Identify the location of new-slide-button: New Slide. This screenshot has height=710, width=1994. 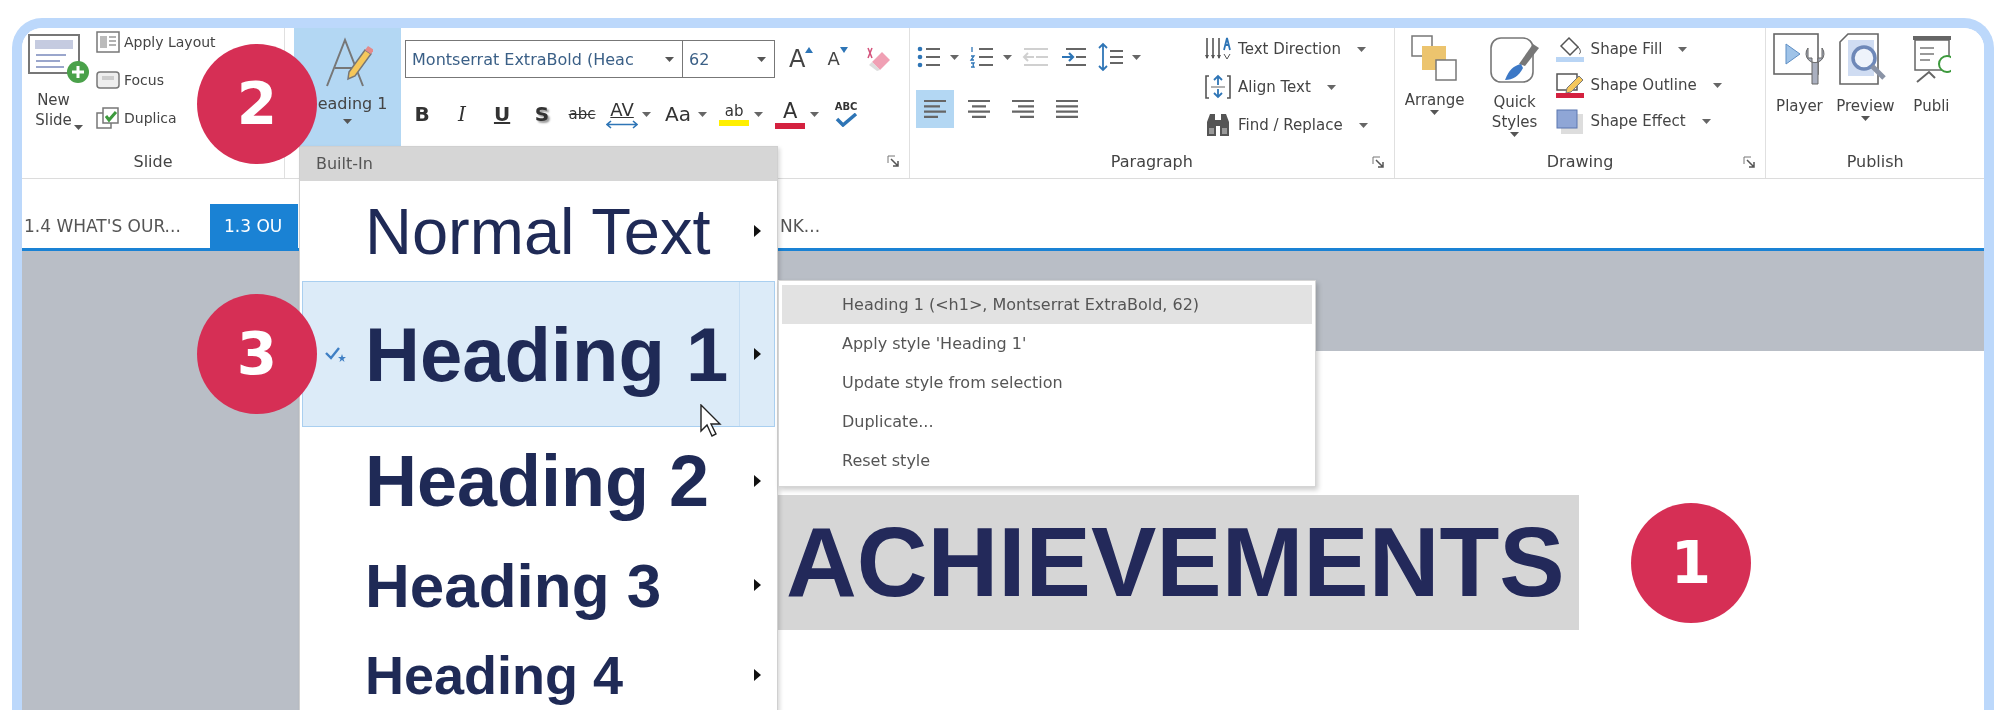
(59, 79).